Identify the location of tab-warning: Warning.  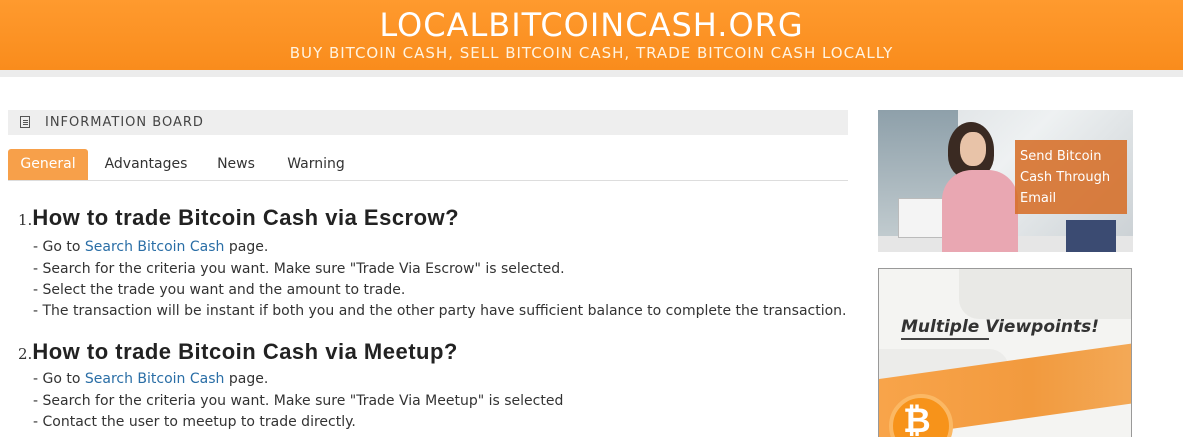
(316, 164).